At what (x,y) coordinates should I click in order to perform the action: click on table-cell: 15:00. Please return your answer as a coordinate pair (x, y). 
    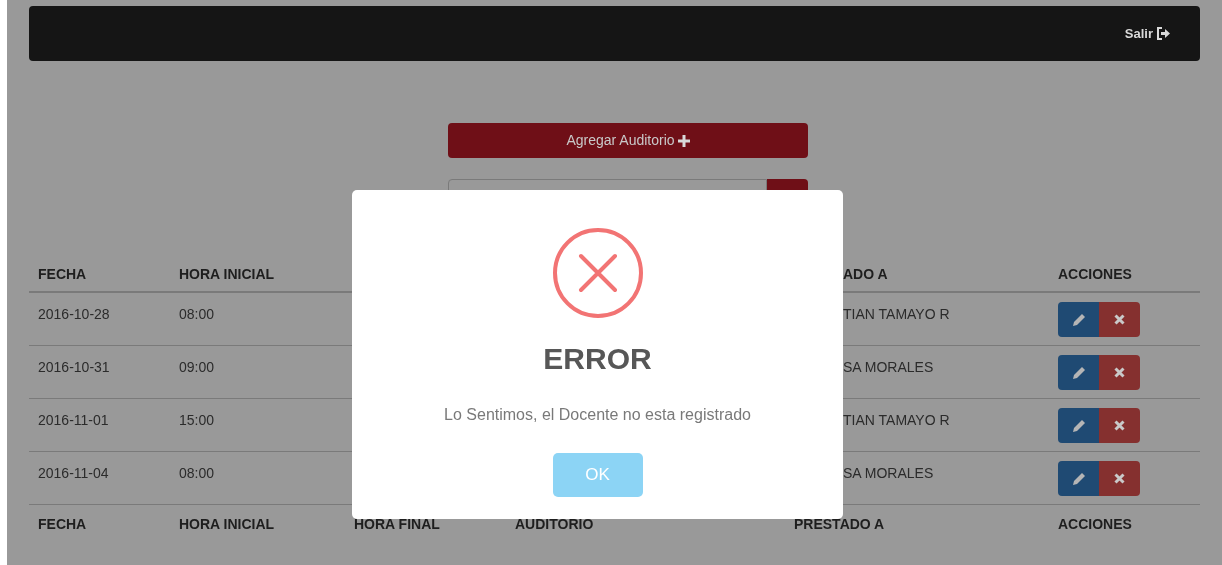
    Looking at the image, I should click on (197, 420).